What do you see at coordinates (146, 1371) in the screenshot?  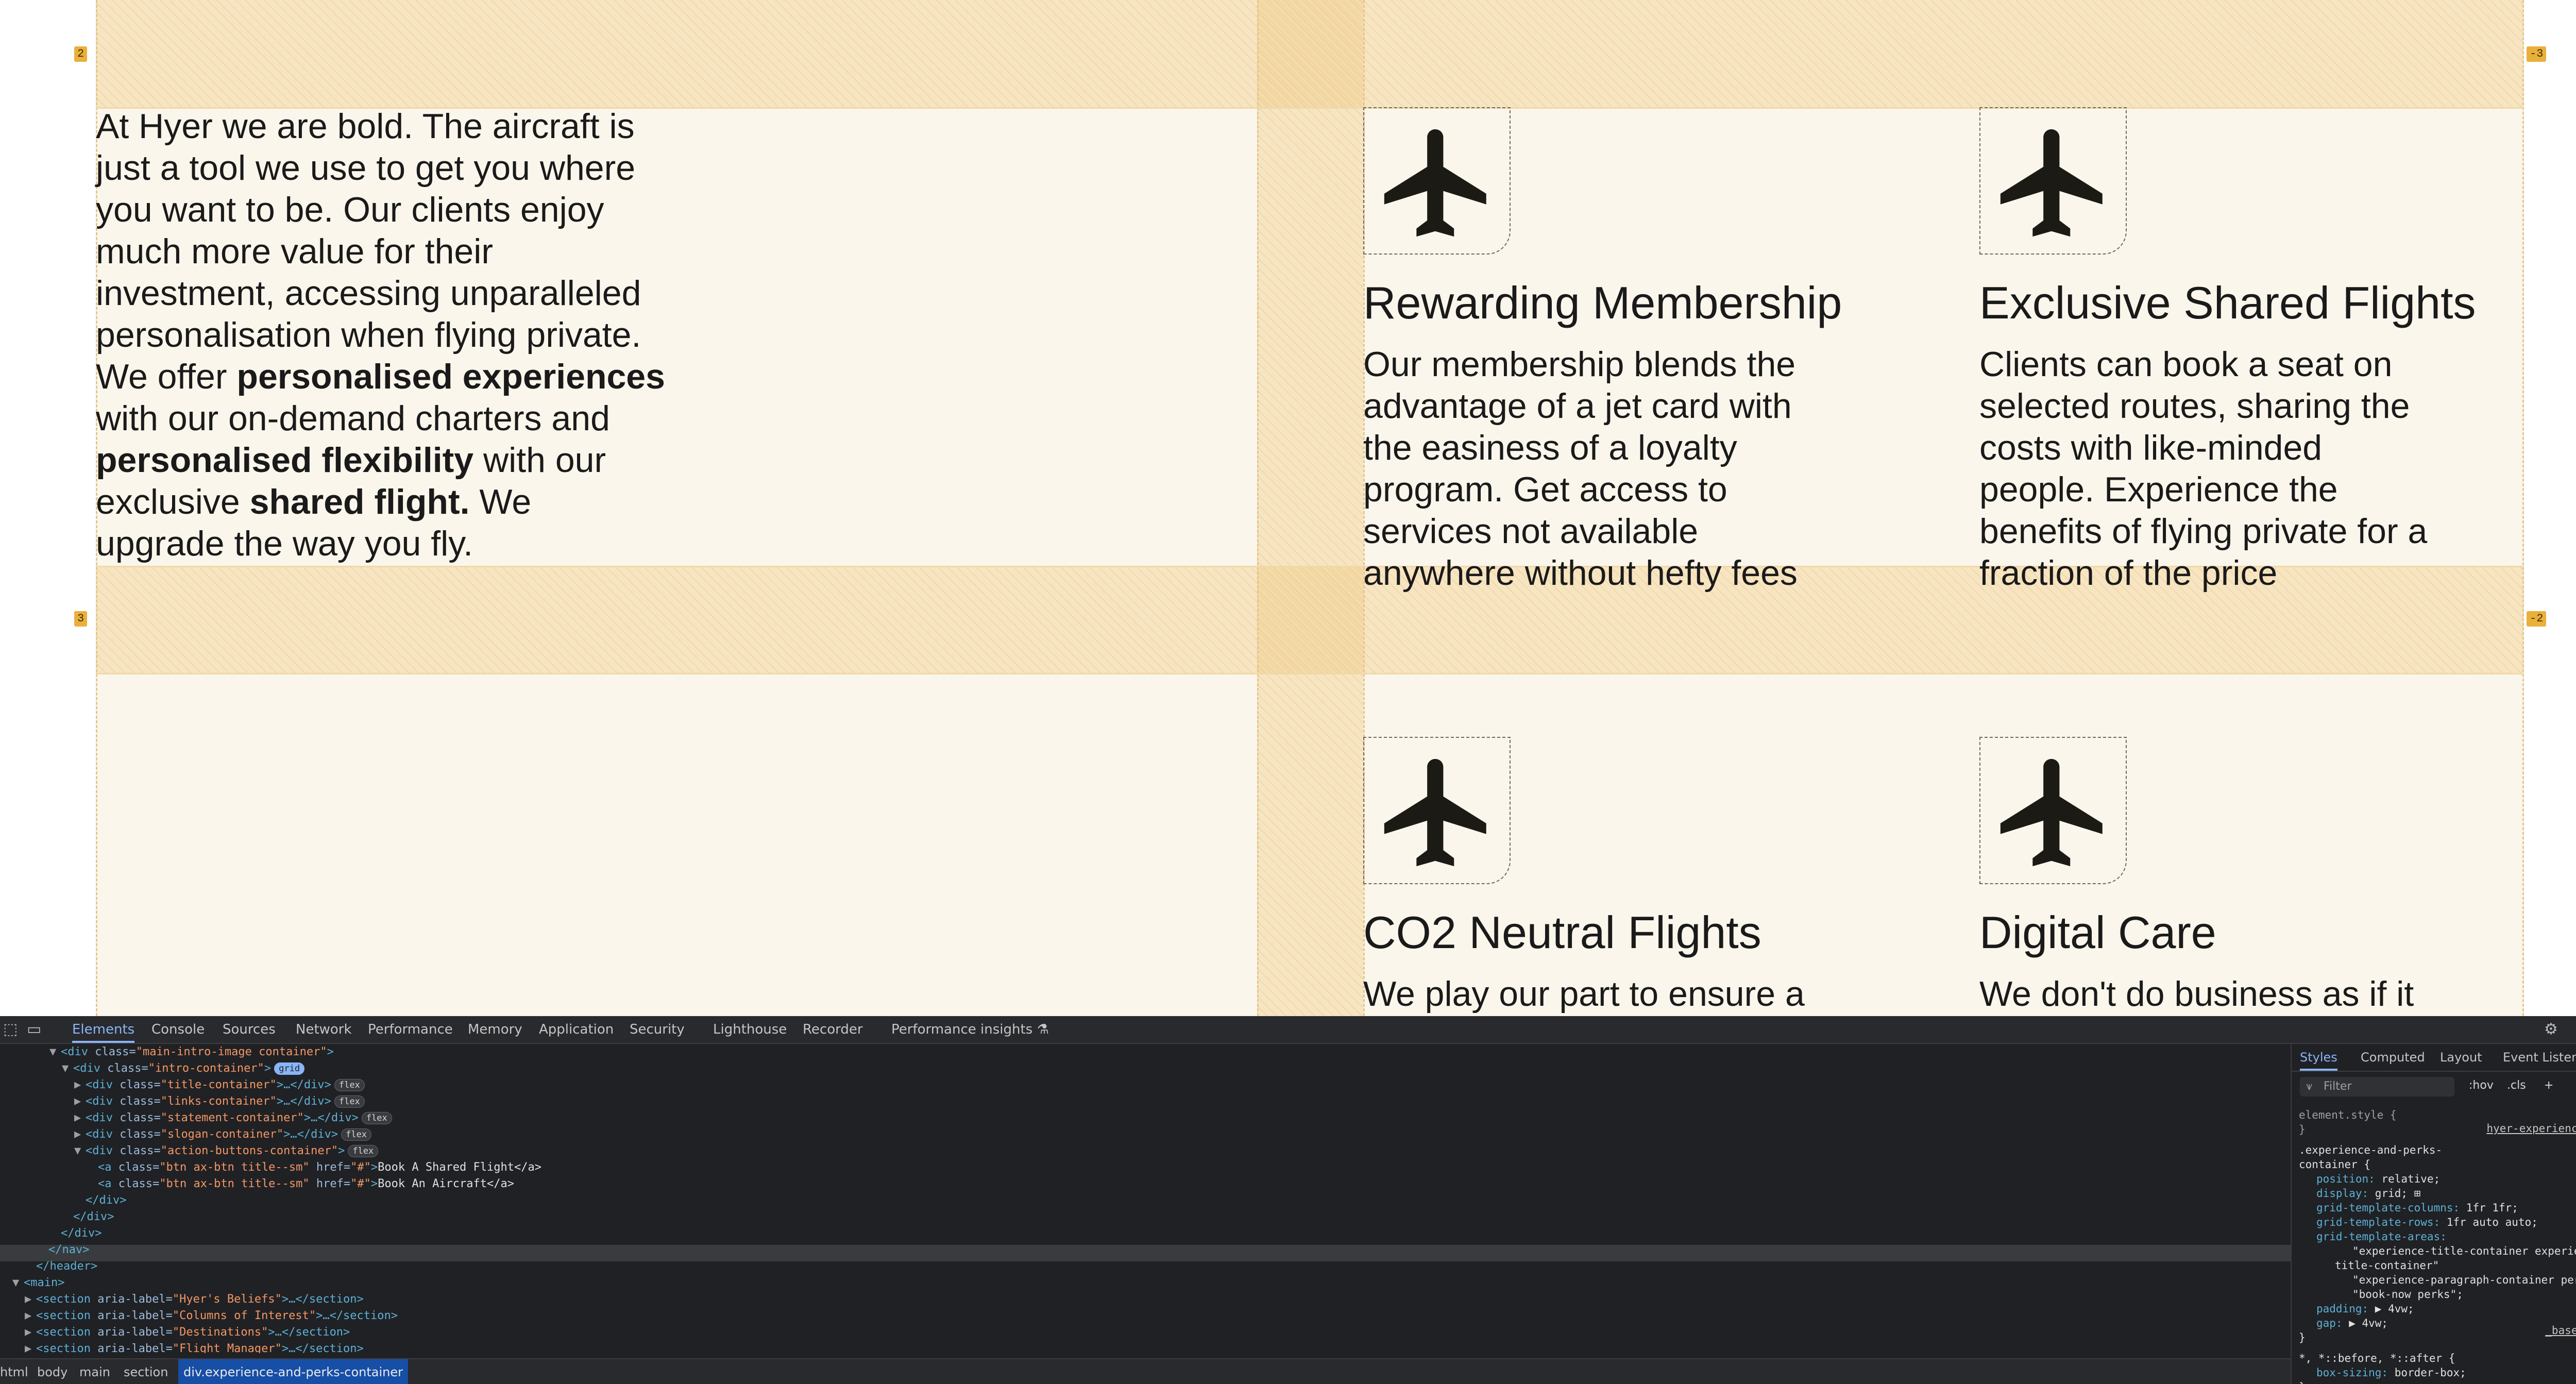 I see `breadcrumb-item: section` at bounding box center [146, 1371].